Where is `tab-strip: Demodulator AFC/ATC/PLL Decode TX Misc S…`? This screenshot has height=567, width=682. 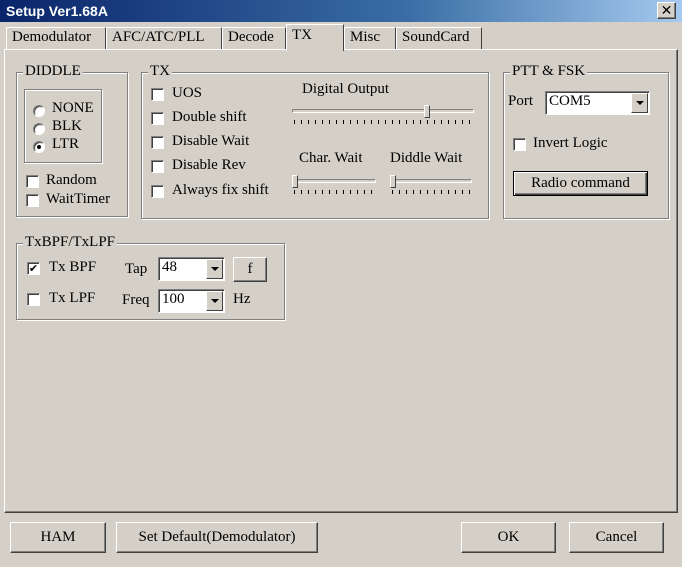 tab-strip: Demodulator AFC/ATC/PLL Decode TX Misc S… is located at coordinates (341, 37).